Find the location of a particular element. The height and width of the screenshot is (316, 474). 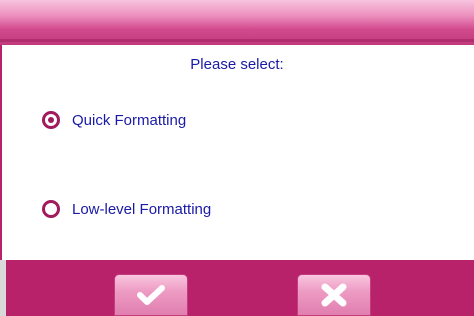

cross-icon is located at coordinates (334, 295).